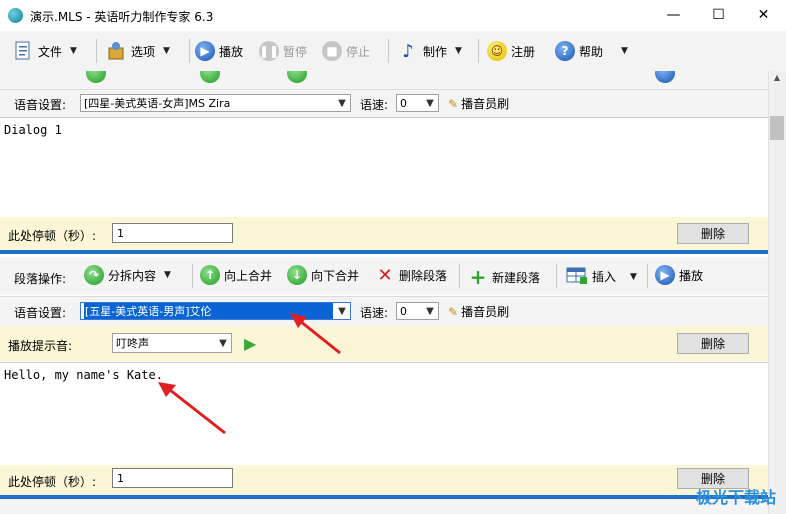  What do you see at coordinates (249, 374) in the screenshot?
I see `annotation-arrows` at bounding box center [249, 374].